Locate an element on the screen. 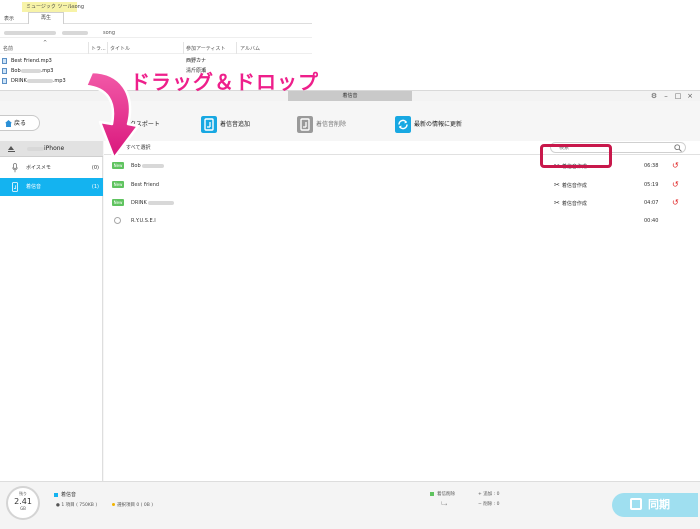  item-summary-text: 1 項目 ( 750KB ) is located at coordinates (79, 505).